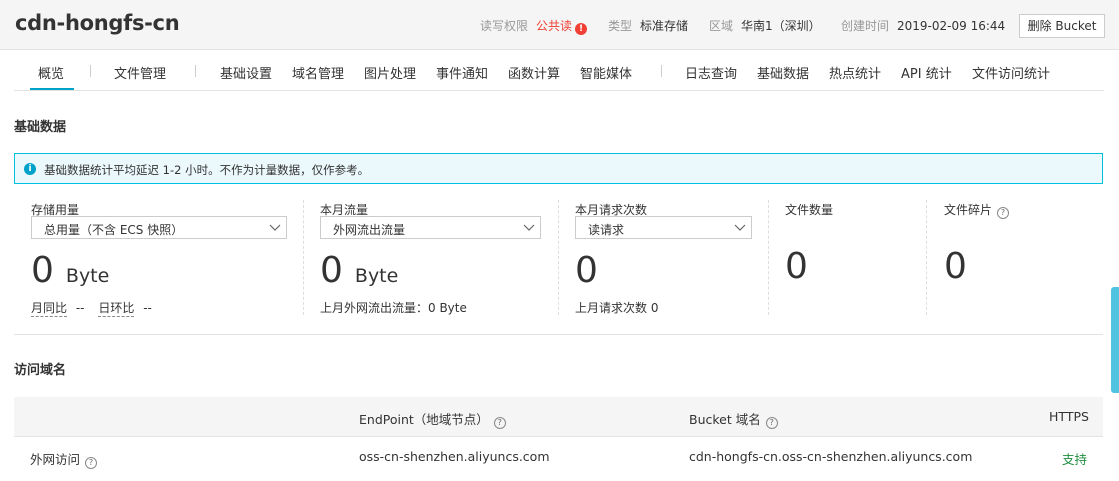 The width and height of the screenshot is (1119, 481). I want to click on storage-unit: Byte, so click(87, 276).